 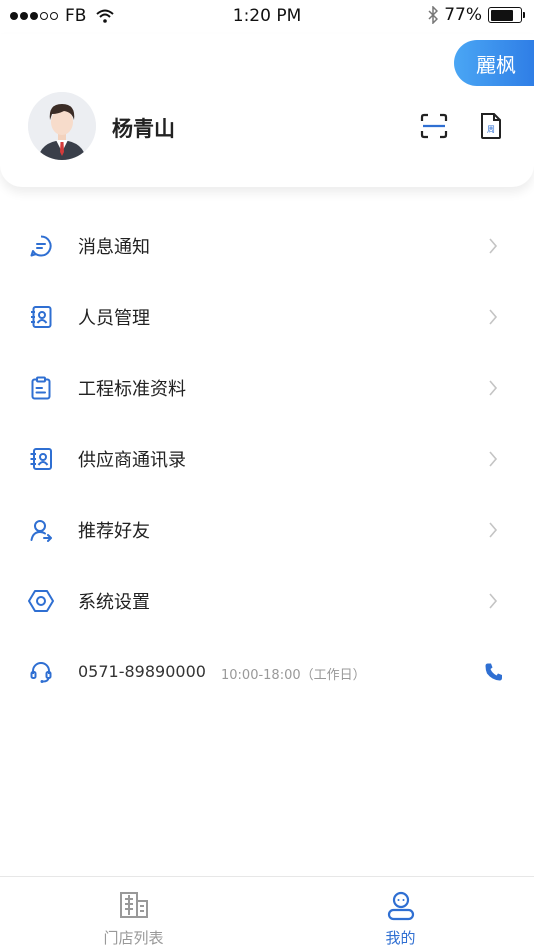 I want to click on menu-item-supplier-contacts: 供应商通讯录, so click(x=267, y=458).